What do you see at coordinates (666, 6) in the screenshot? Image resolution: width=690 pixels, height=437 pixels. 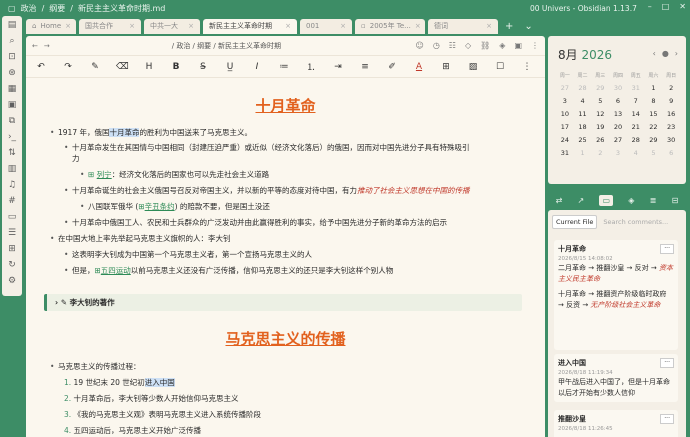 I see `maximize-icon: □` at bounding box center [666, 6].